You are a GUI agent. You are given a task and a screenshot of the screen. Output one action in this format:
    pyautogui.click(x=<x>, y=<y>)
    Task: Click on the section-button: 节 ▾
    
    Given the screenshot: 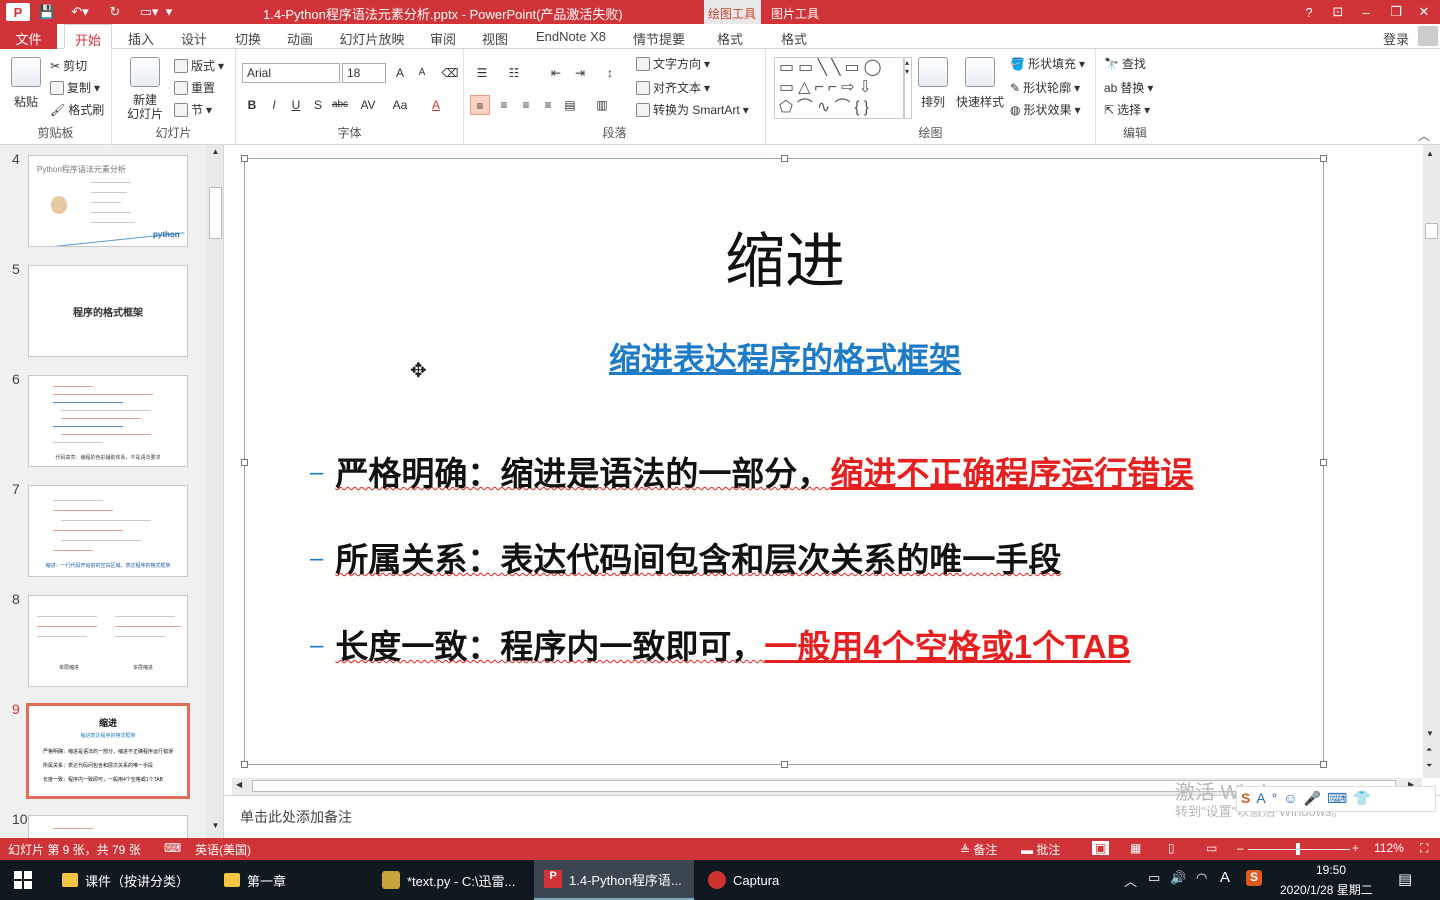 What is the action you would take?
    pyautogui.click(x=193, y=109)
    